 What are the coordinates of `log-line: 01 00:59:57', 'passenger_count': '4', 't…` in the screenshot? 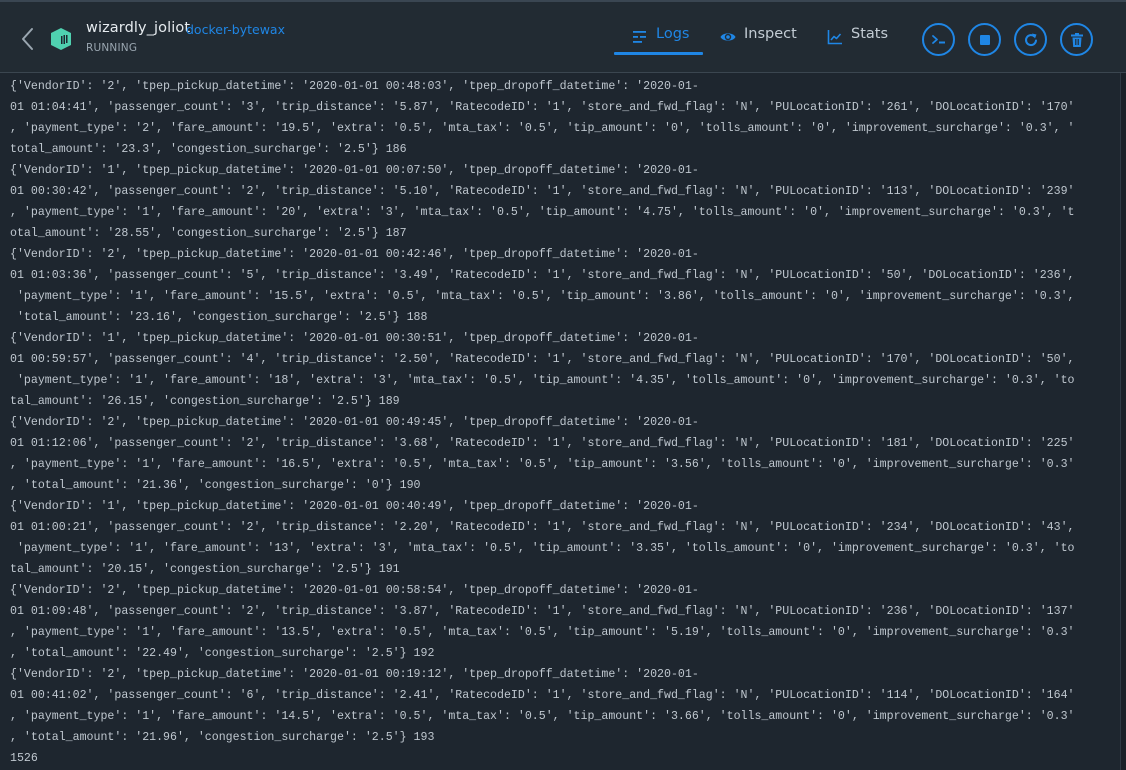 It's located at (542, 359).